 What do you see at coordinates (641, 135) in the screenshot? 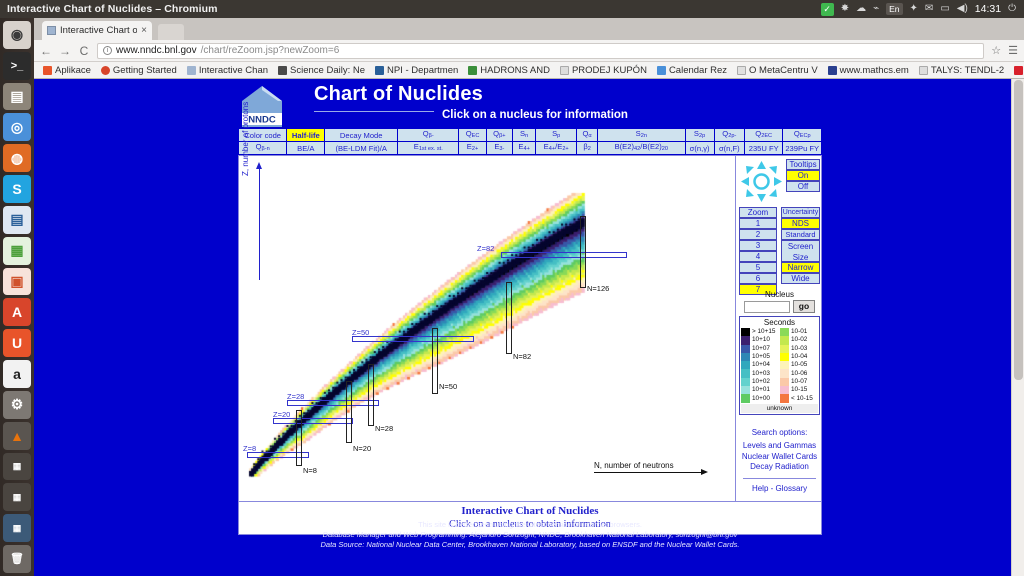
I see `nav-cell-s-2n: S2n` at bounding box center [641, 135].